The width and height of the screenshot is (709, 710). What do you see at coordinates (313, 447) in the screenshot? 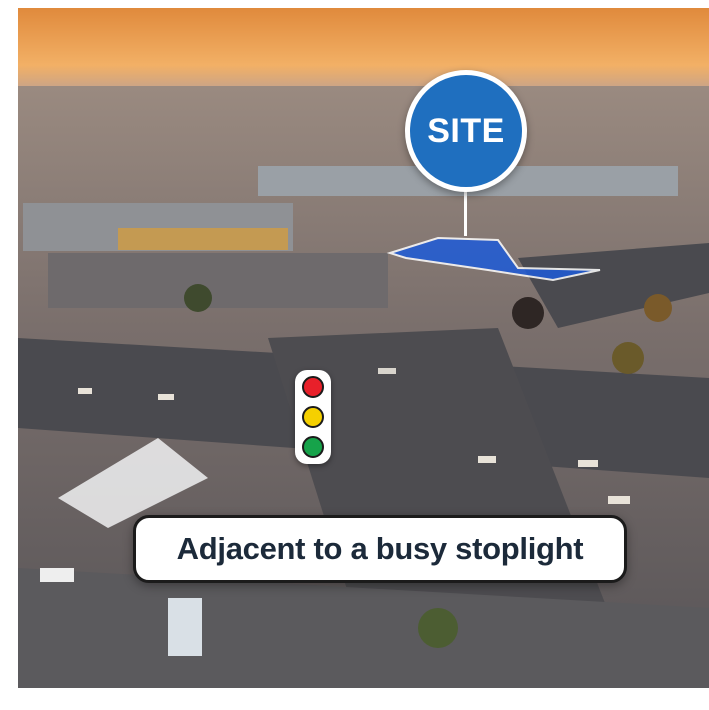
I see `green-lamp-icon` at bounding box center [313, 447].